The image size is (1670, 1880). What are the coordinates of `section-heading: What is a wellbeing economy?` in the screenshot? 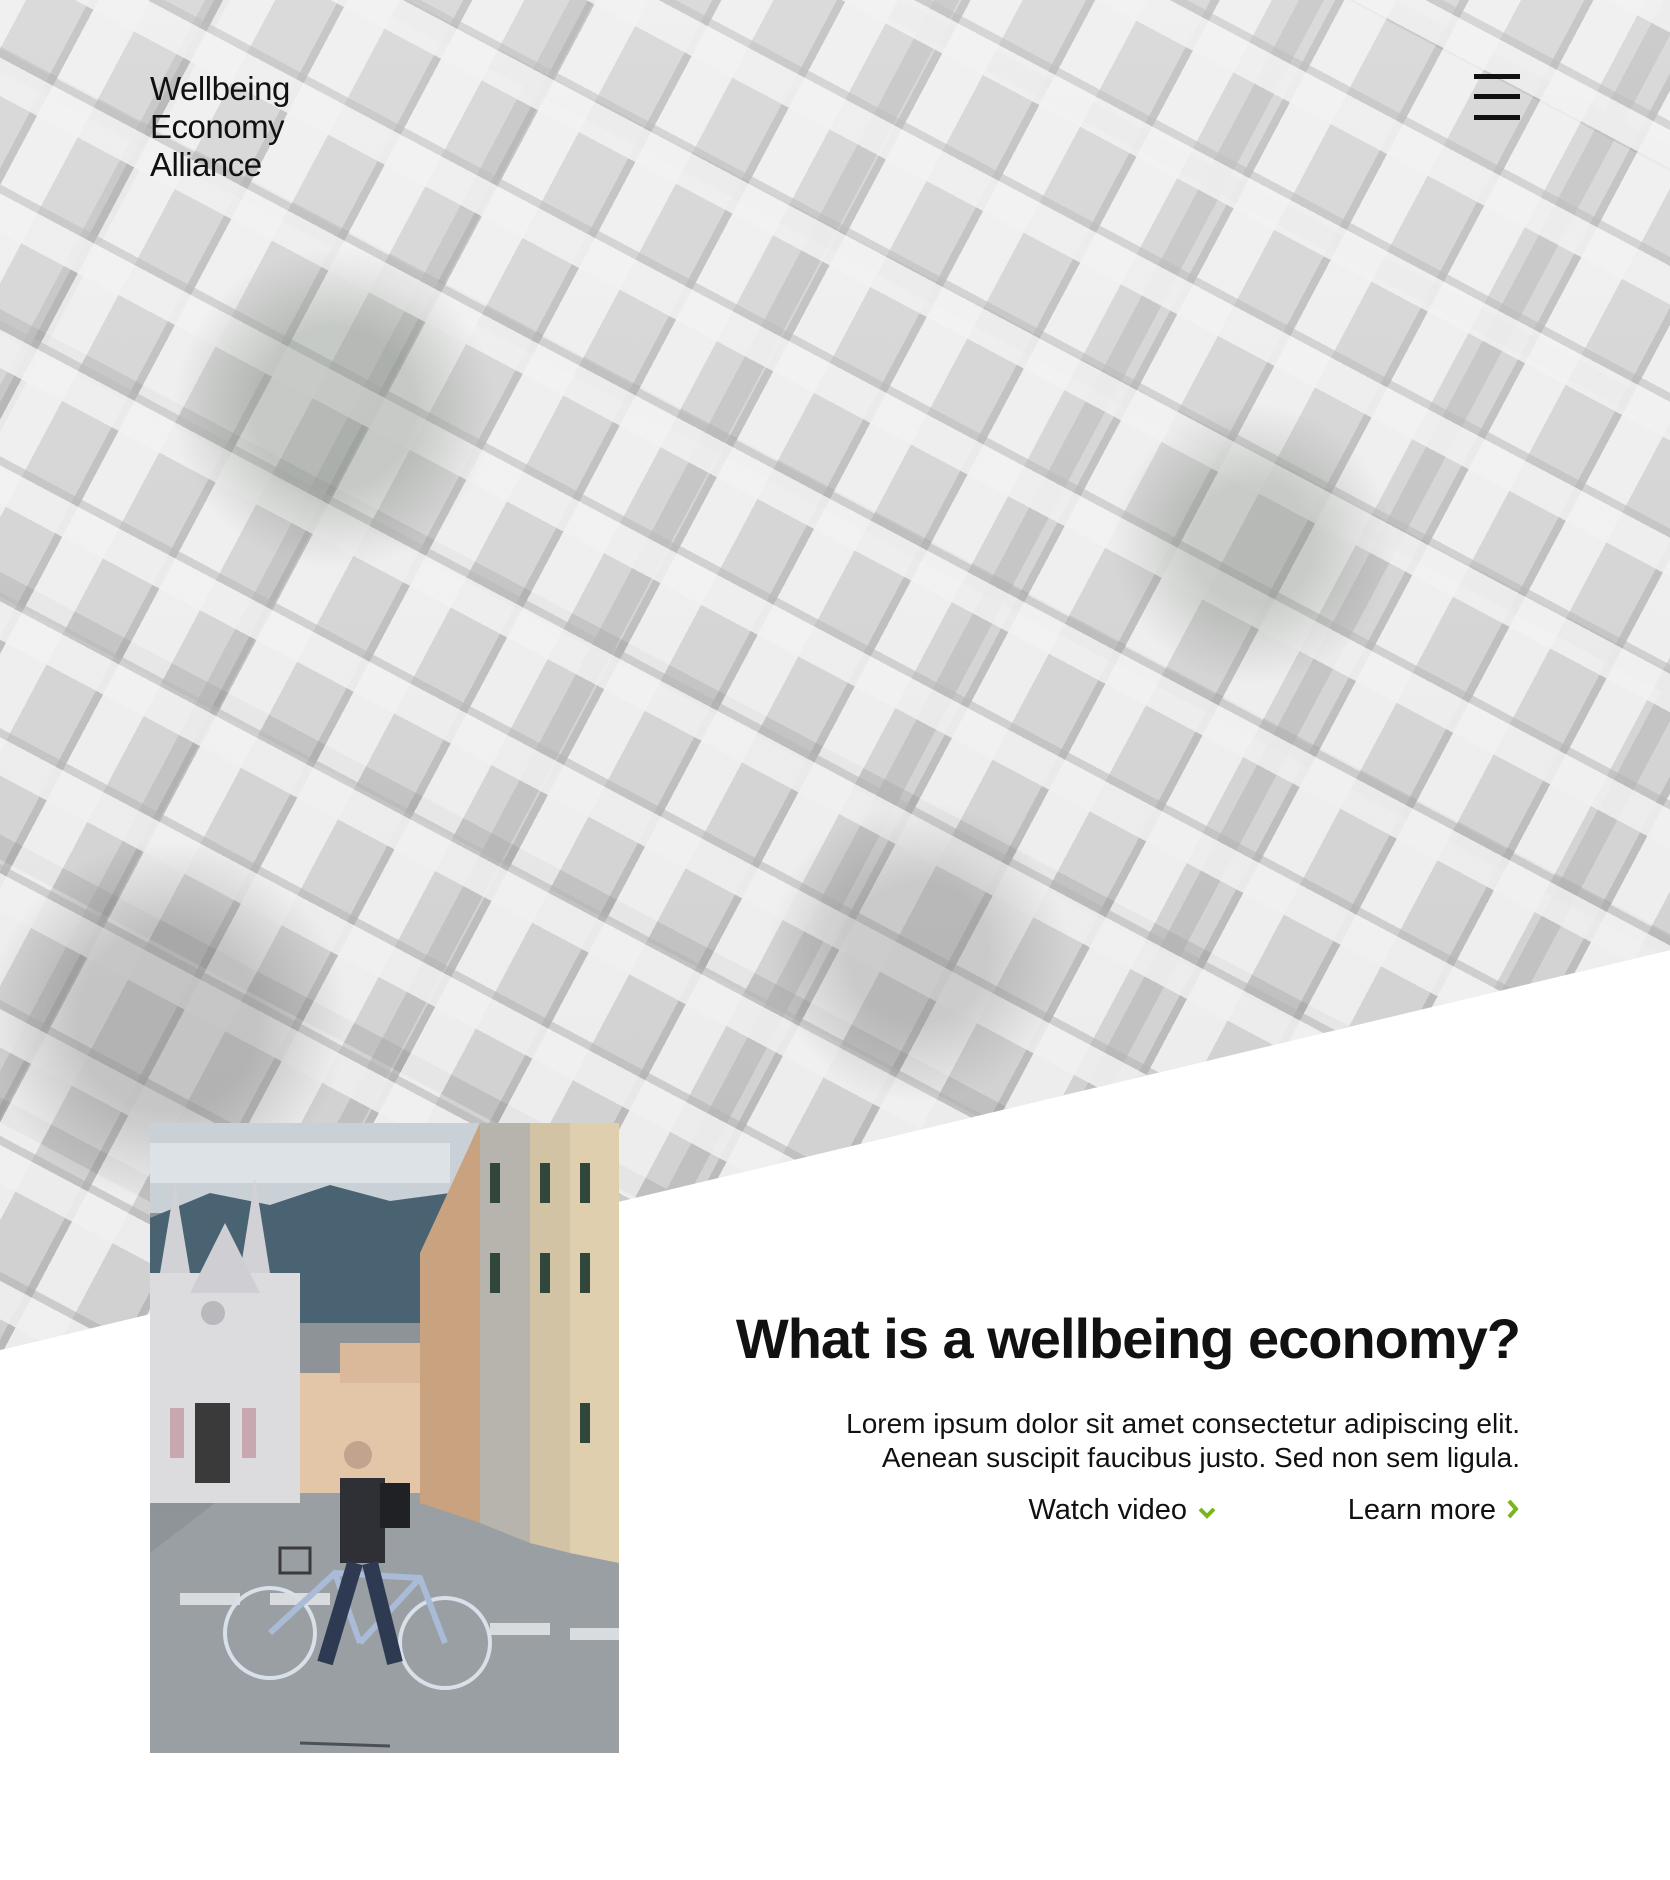 It's located at (1128, 1338).